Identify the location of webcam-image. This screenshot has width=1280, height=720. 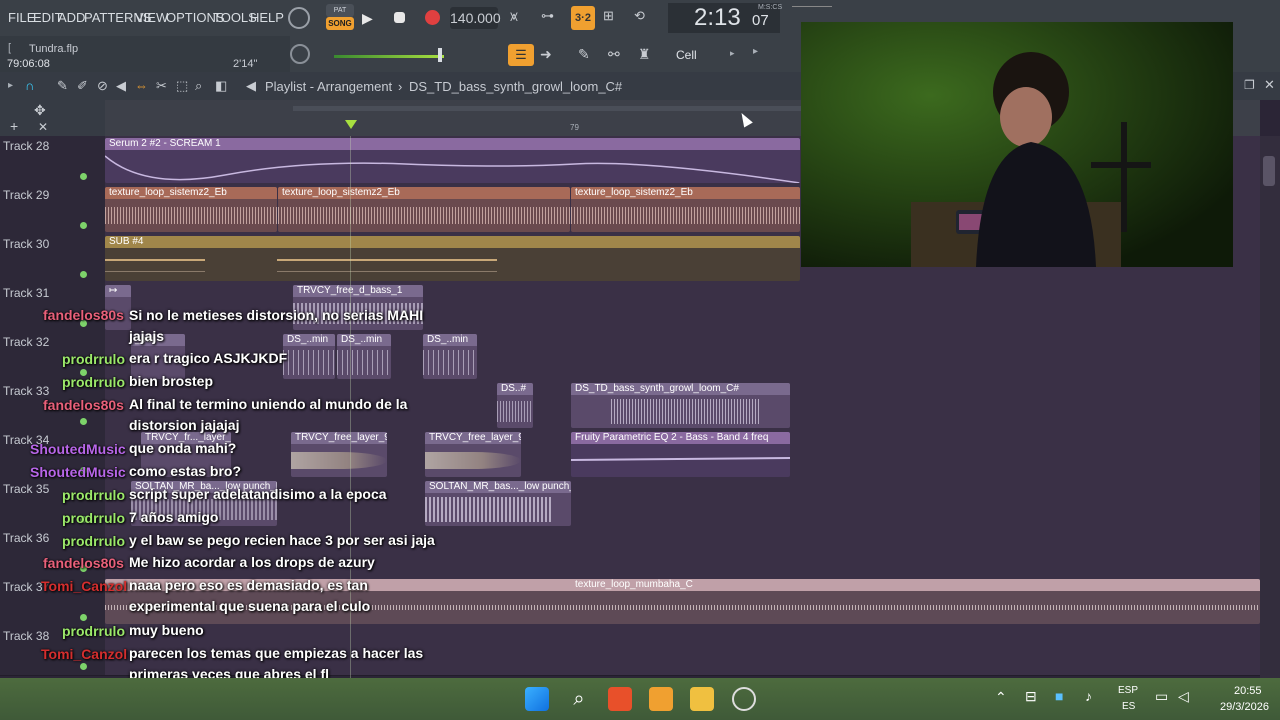
(1017, 144).